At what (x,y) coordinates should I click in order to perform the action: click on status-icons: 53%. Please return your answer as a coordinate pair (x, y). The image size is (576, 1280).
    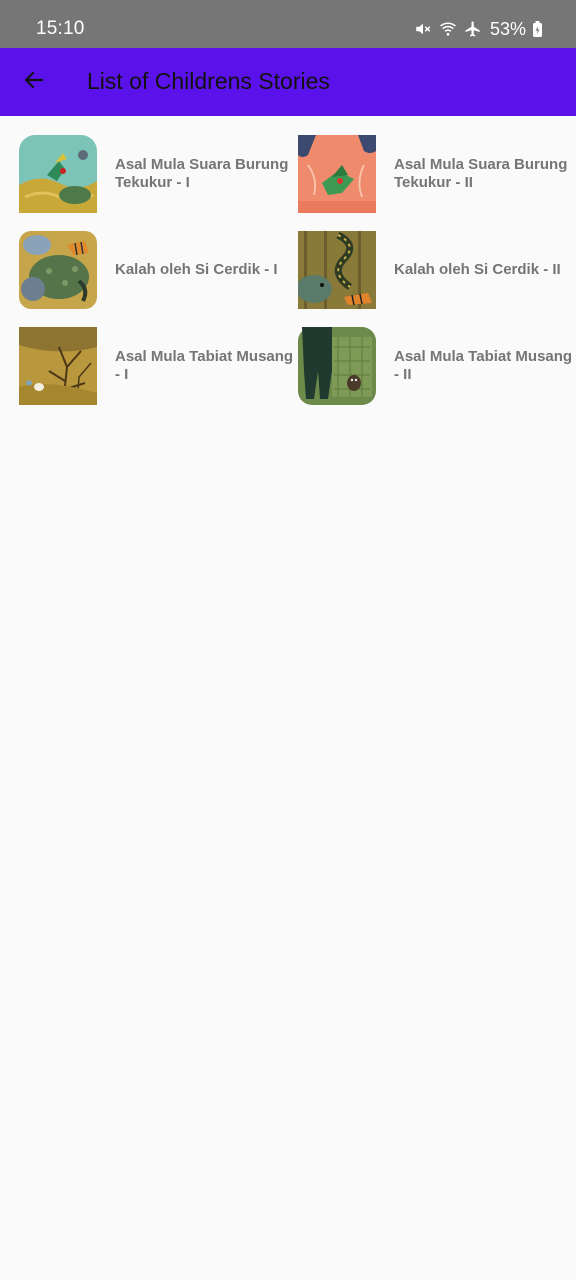
    Looking at the image, I should click on (478, 29).